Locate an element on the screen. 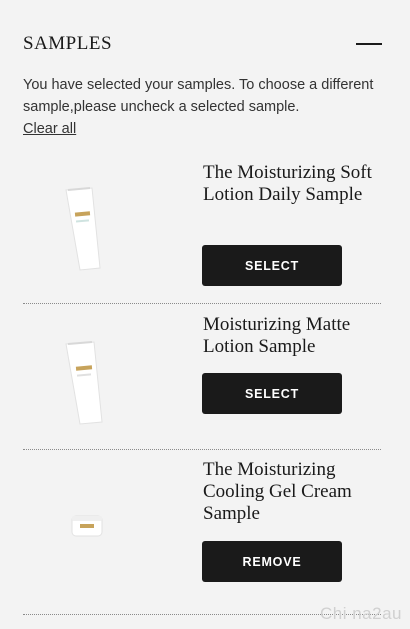 This screenshot has width=410, height=629. product-image-matte-lotion is located at coordinates (98, 383).